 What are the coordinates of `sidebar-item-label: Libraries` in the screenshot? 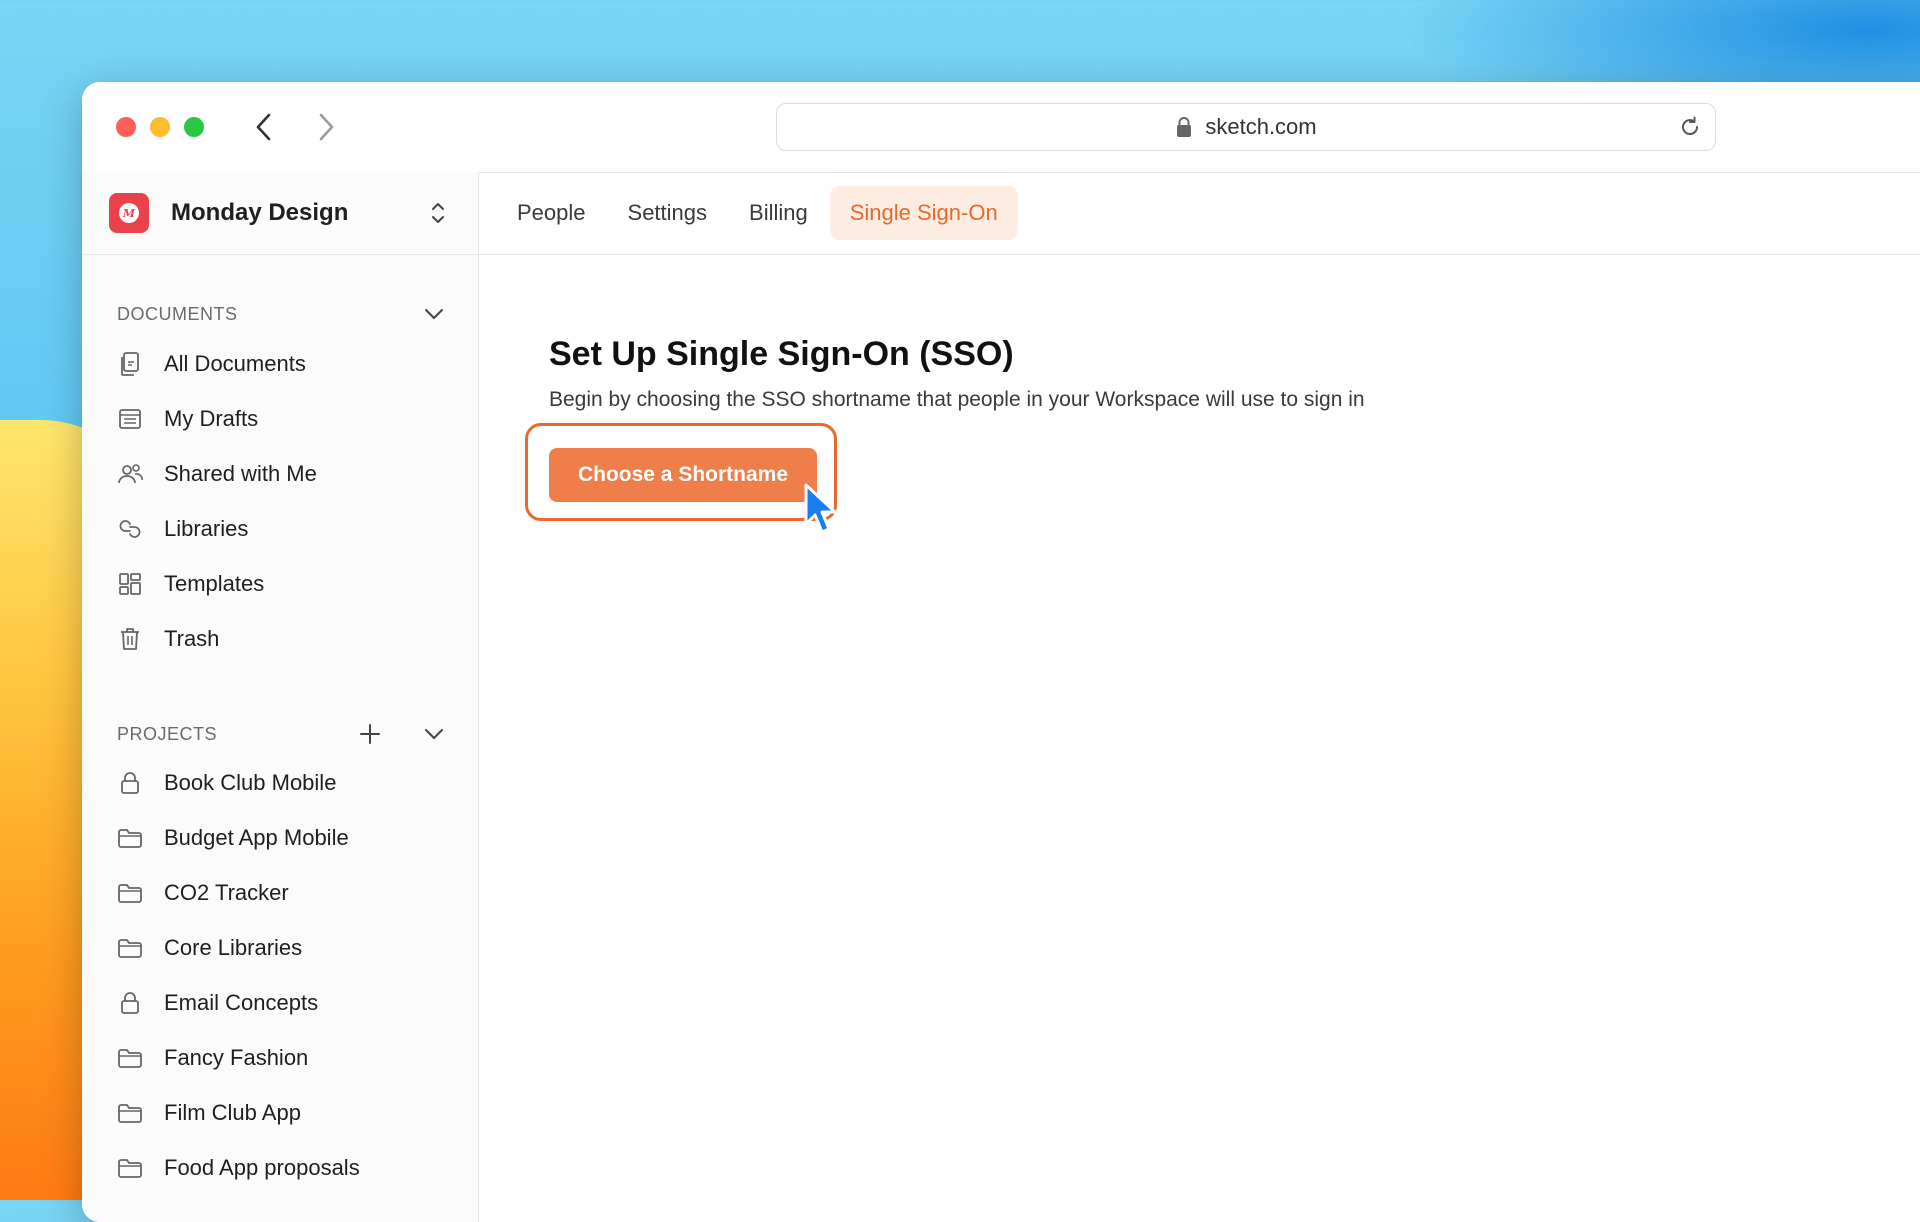 It's located at (206, 528).